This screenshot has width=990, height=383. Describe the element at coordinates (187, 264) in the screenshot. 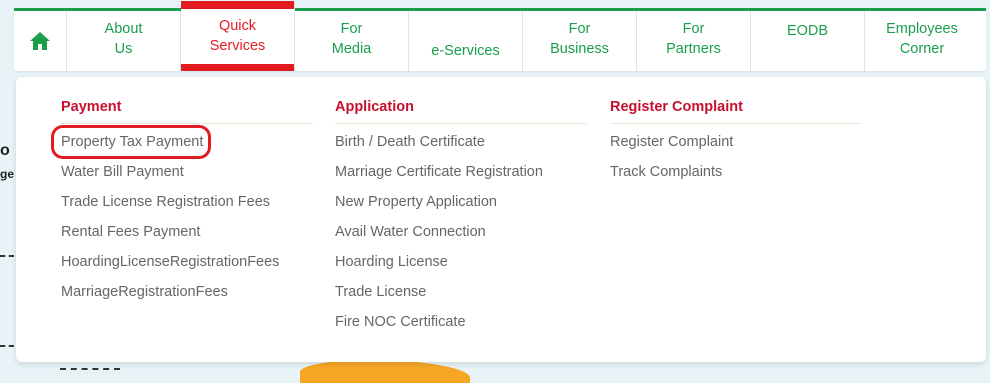

I see `link-hoarding-license-fees: HoardingLicenseRegistrationFees` at that location.